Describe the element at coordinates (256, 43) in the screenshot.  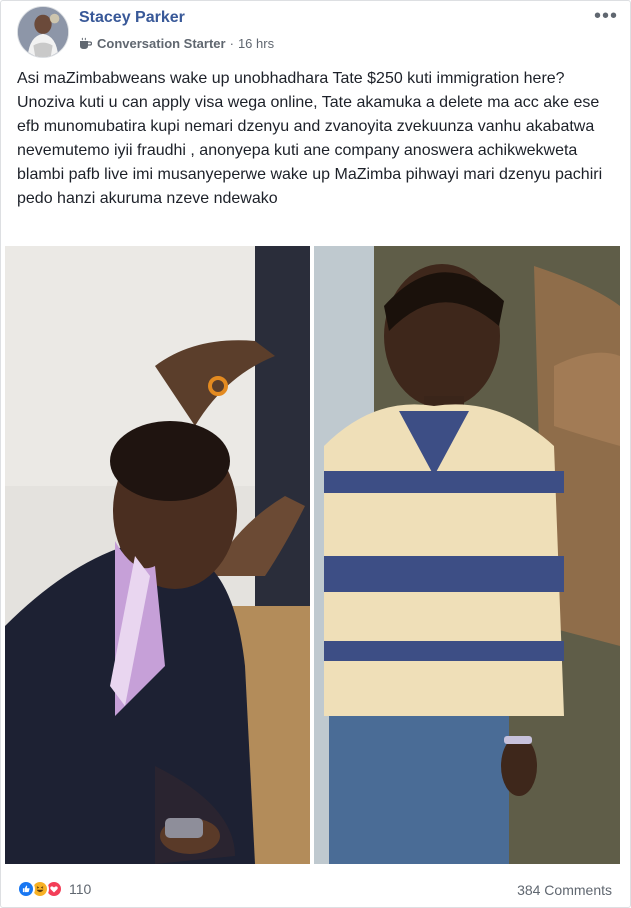
I see `post-timestamp: 16 hrs` at that location.